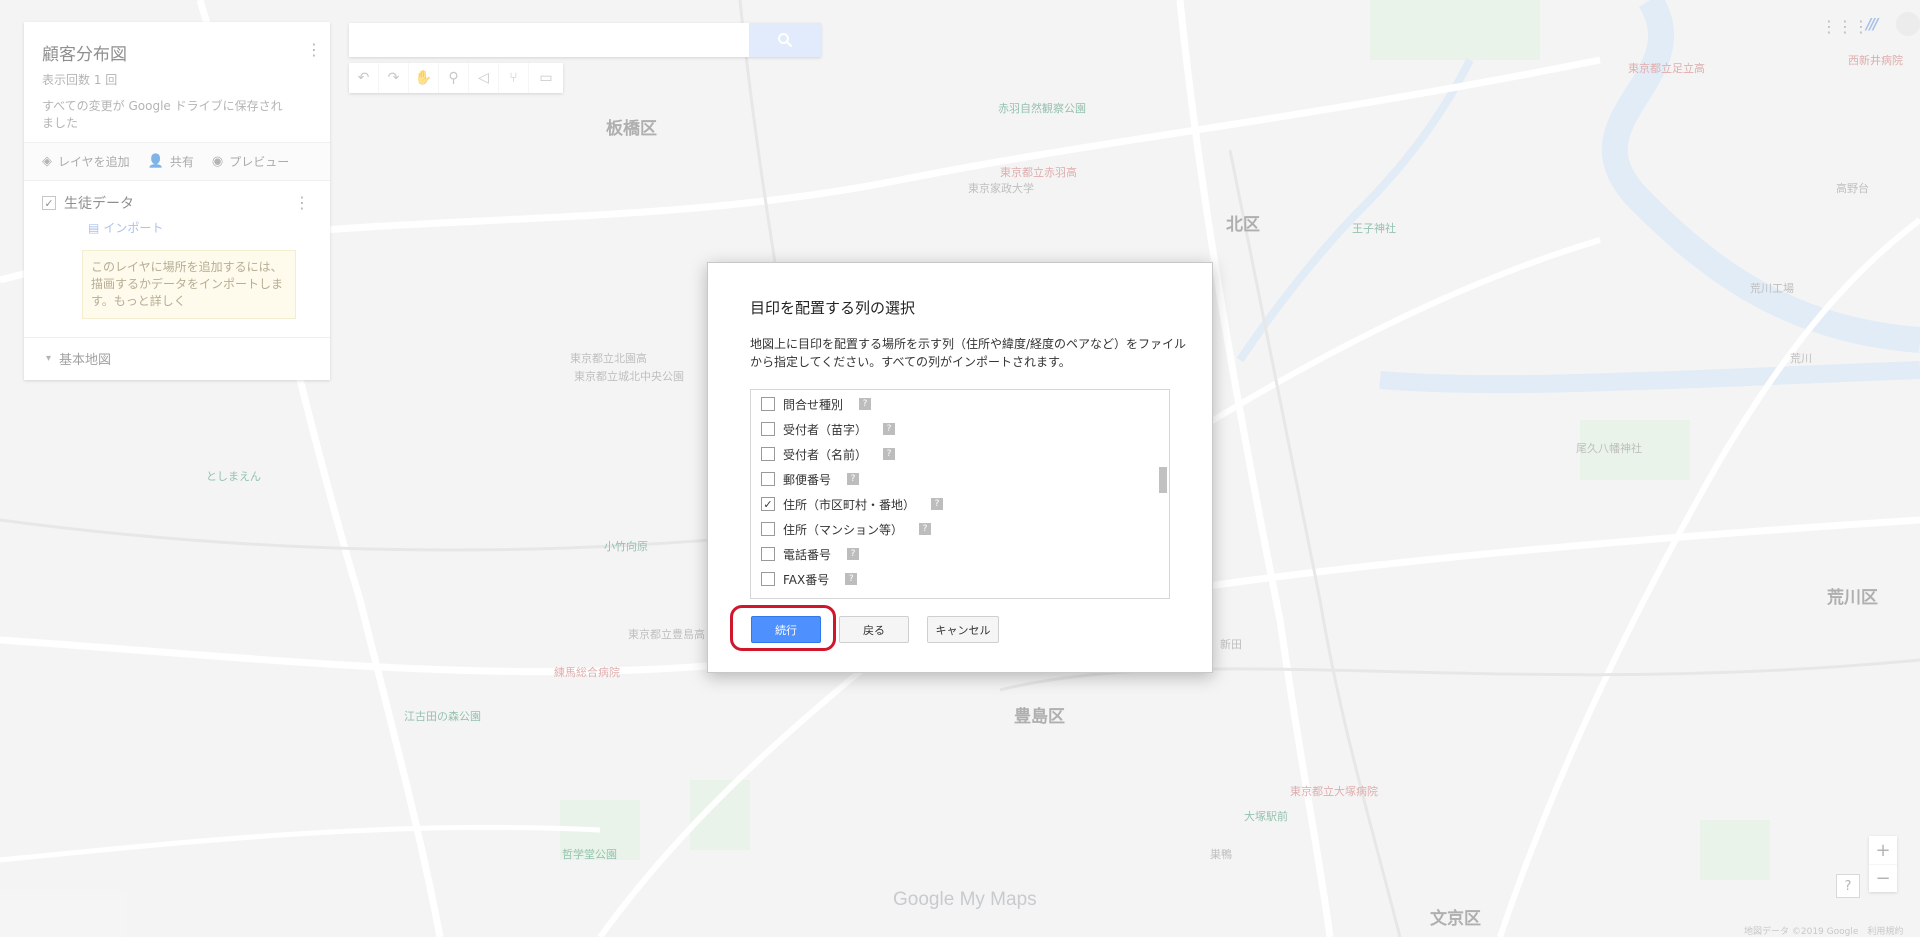  I want to click on list-scrollbar, so click(1163, 480).